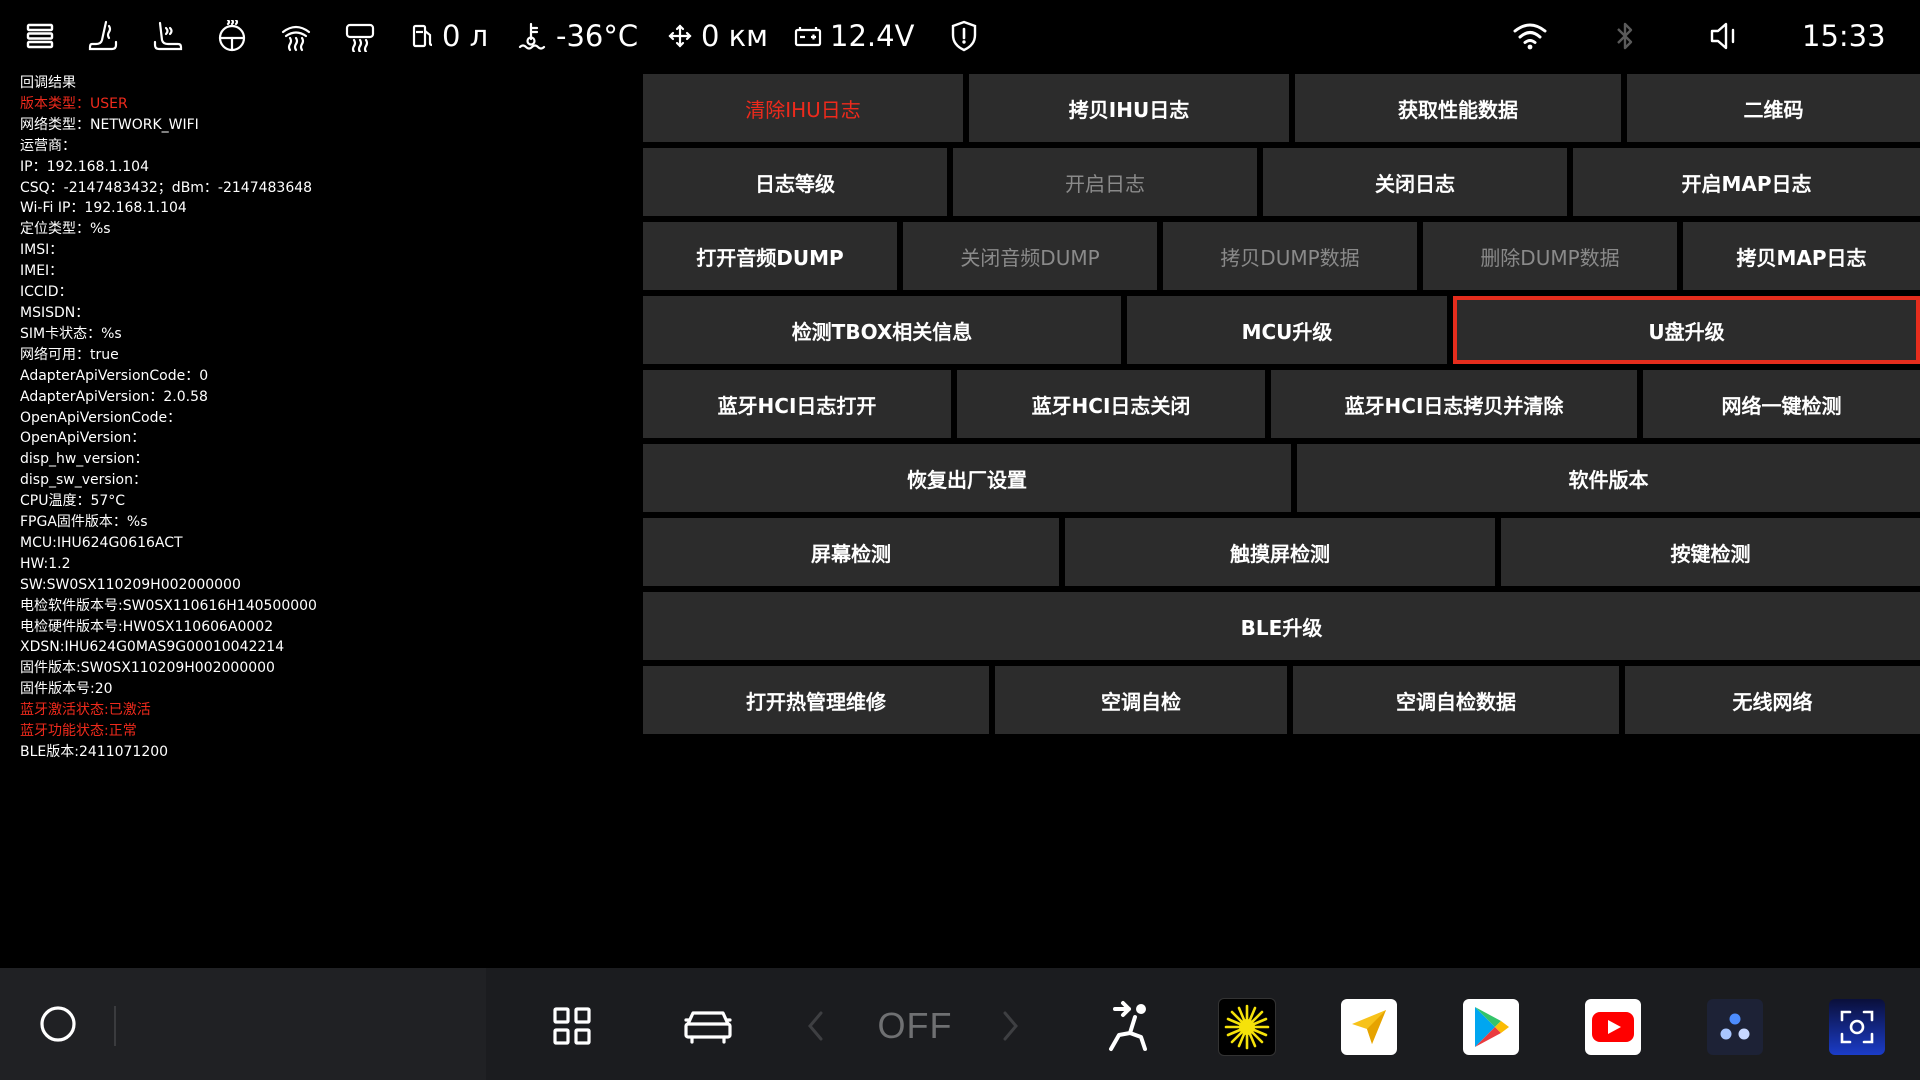 The width and height of the screenshot is (1920, 1080). What do you see at coordinates (808, 36) in the screenshot?
I see `battery-icon` at bounding box center [808, 36].